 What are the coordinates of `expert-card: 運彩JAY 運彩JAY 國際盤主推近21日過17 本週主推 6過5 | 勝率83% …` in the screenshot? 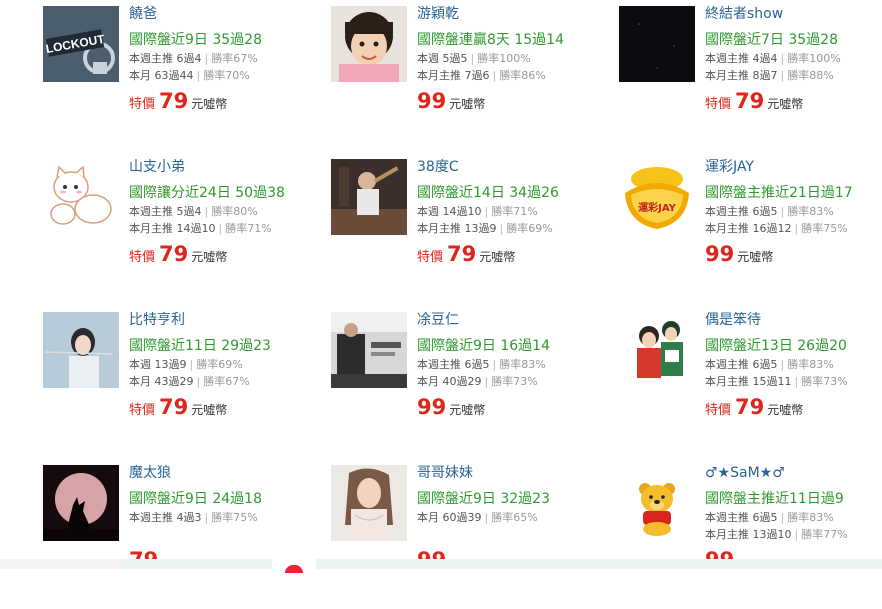 It's located at (750, 228).